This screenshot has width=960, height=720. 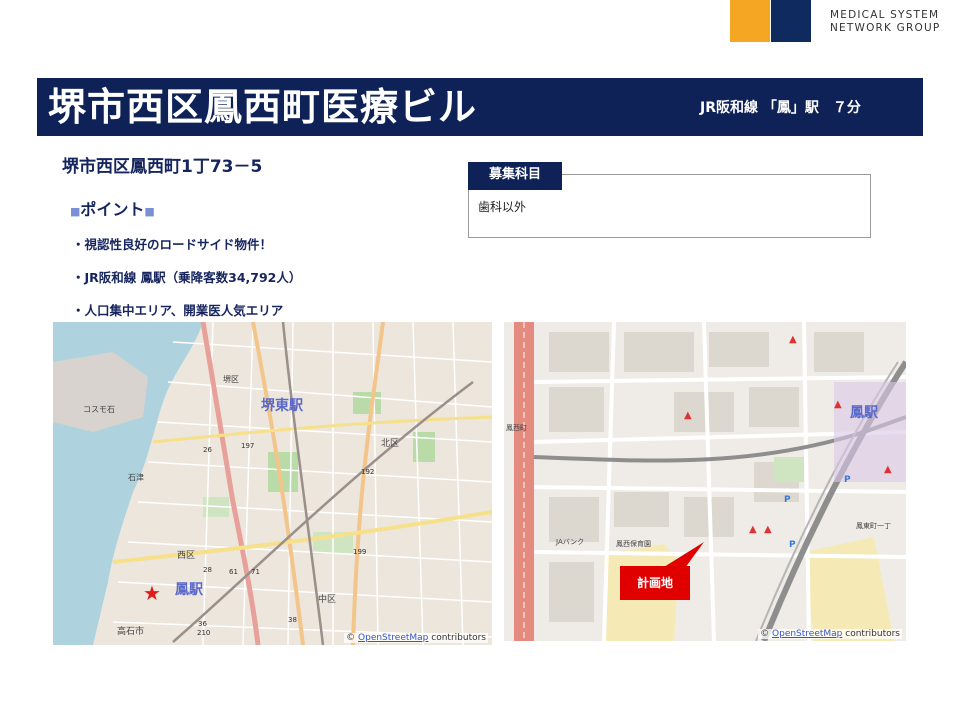 What do you see at coordinates (202, 624) in the screenshot?
I see `road-number: 36` at bounding box center [202, 624].